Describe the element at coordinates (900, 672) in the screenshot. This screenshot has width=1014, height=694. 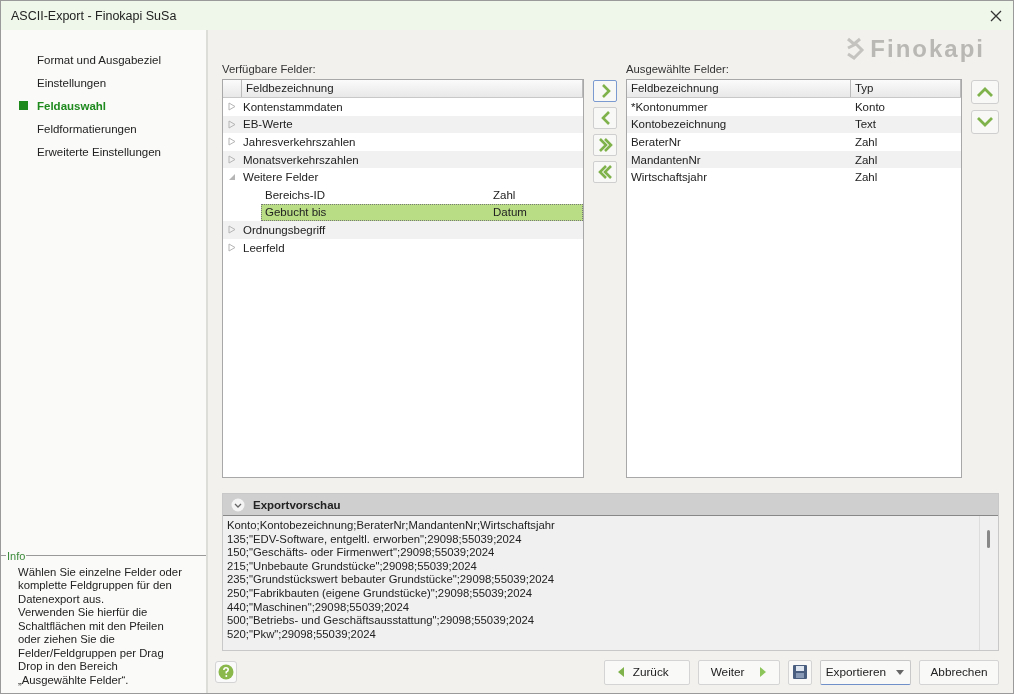
I see `dropdown-caret-icon` at that location.